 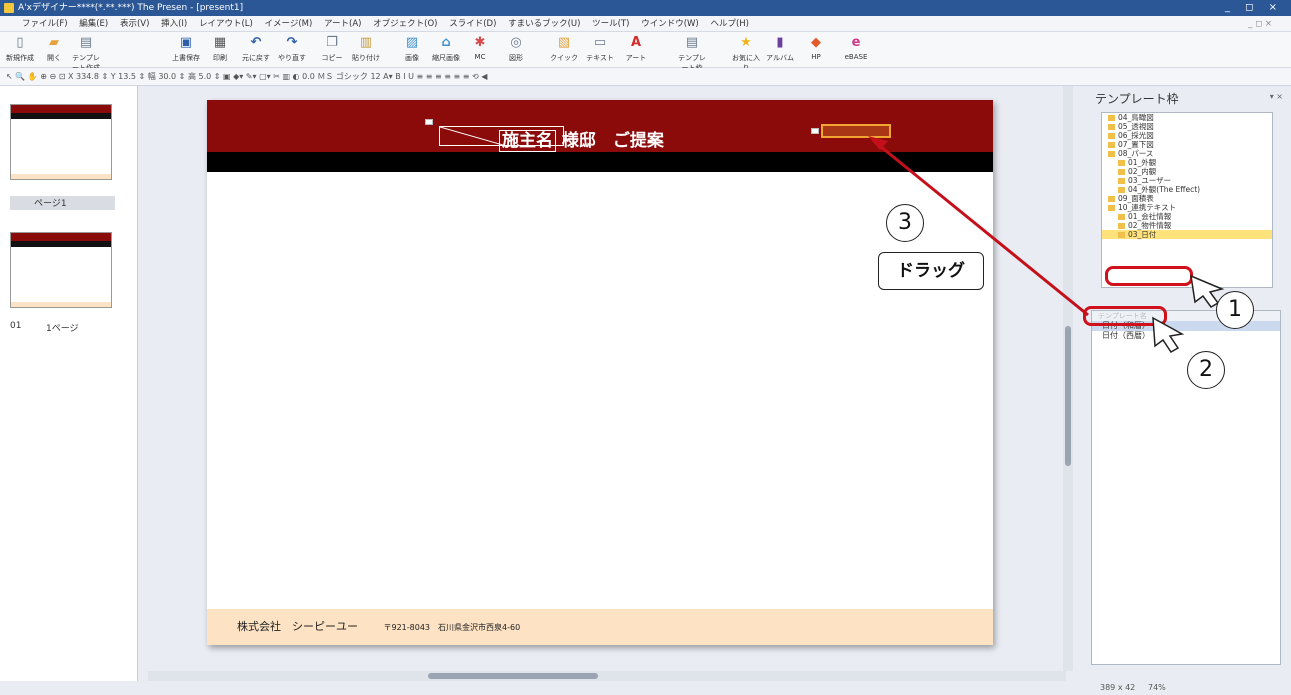 What do you see at coordinates (174, 24) in the screenshot?
I see `menu-insert: 挿入(I)` at bounding box center [174, 24].